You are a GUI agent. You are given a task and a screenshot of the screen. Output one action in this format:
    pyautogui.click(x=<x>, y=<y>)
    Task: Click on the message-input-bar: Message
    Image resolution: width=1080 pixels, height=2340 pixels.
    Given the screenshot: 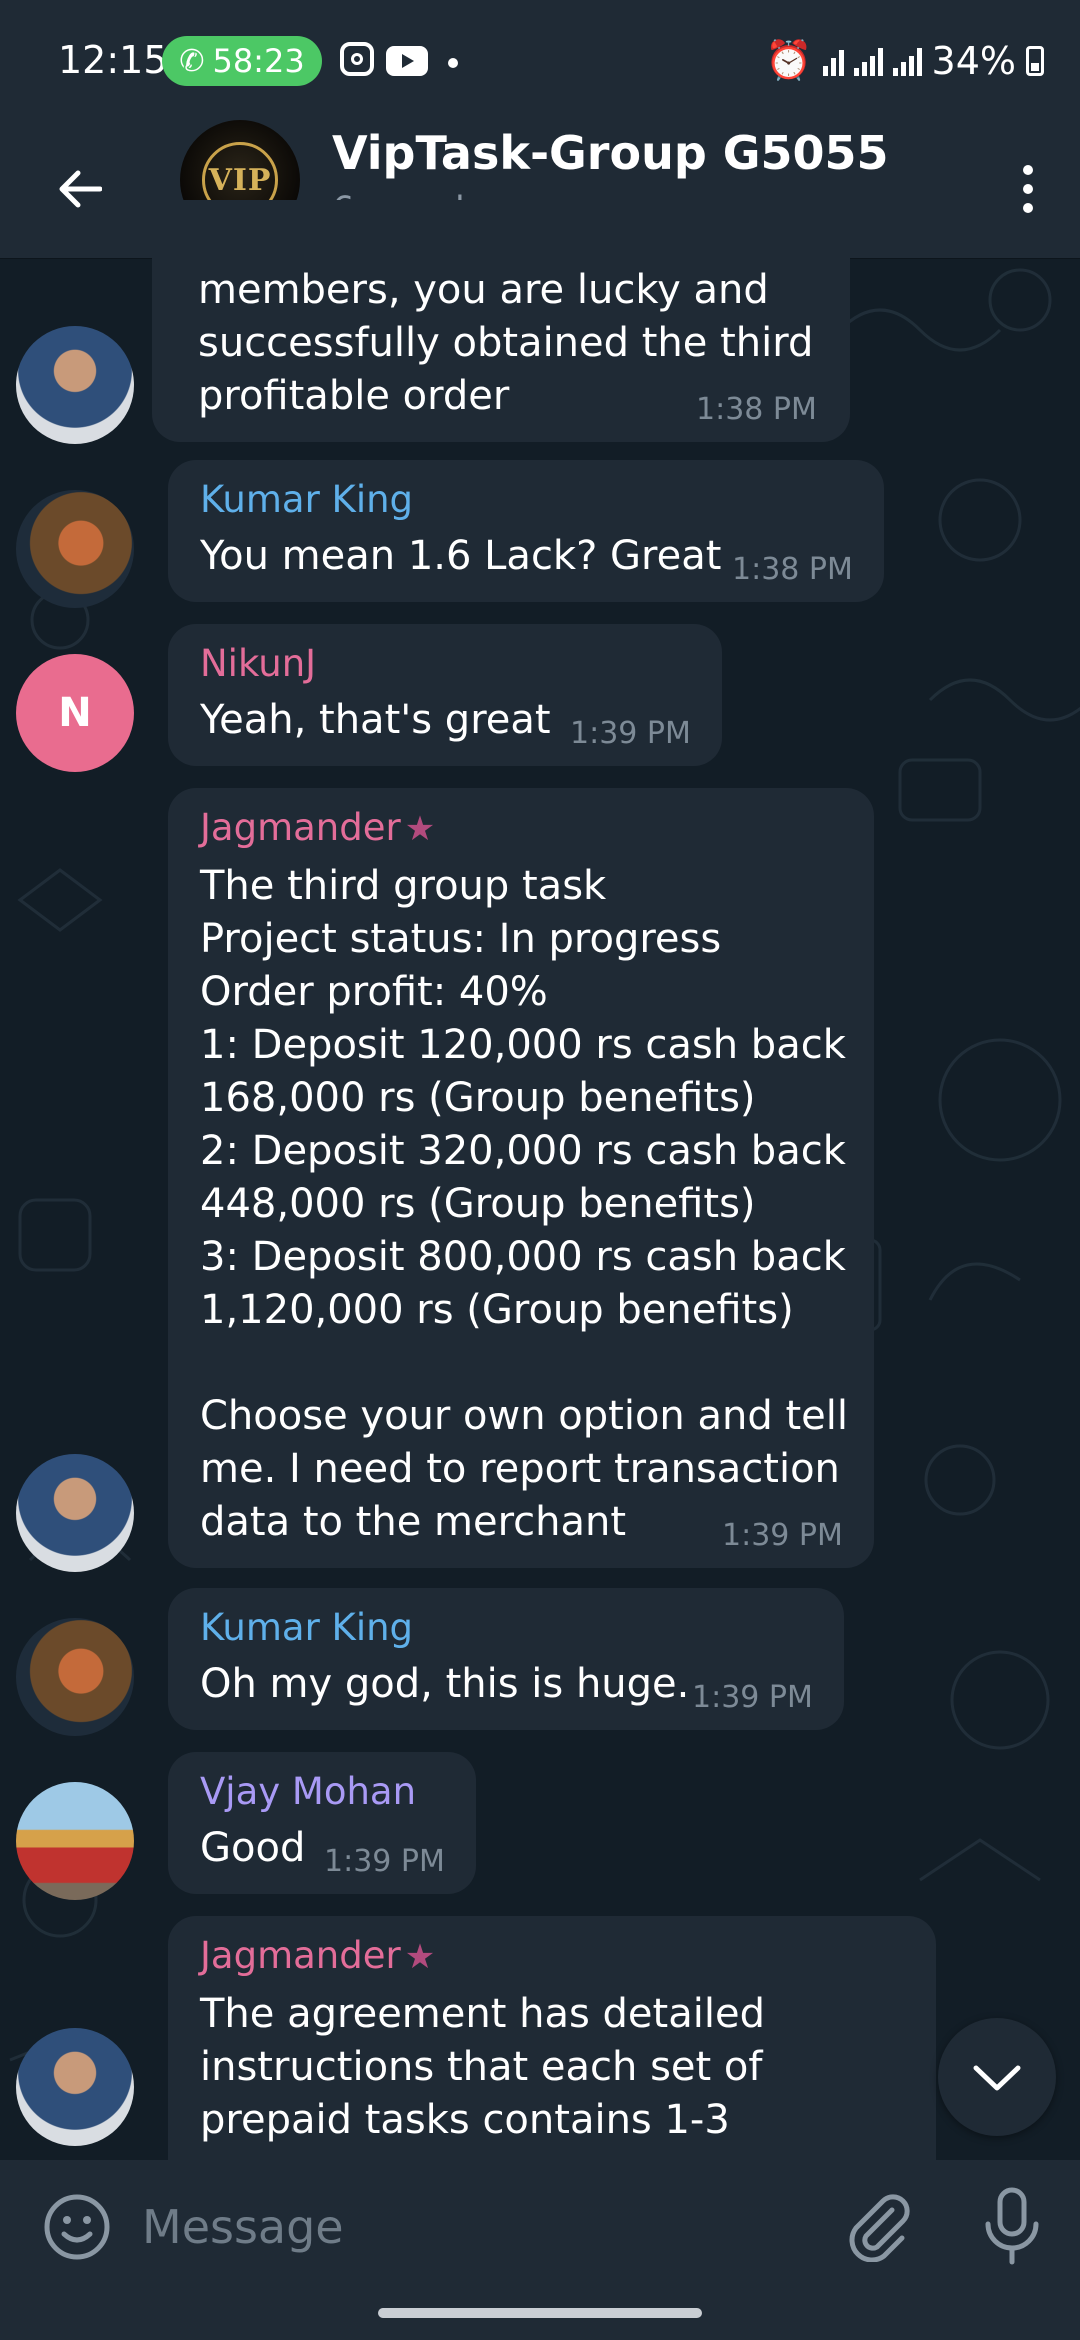 What is the action you would take?
    pyautogui.click(x=540, y=2227)
    